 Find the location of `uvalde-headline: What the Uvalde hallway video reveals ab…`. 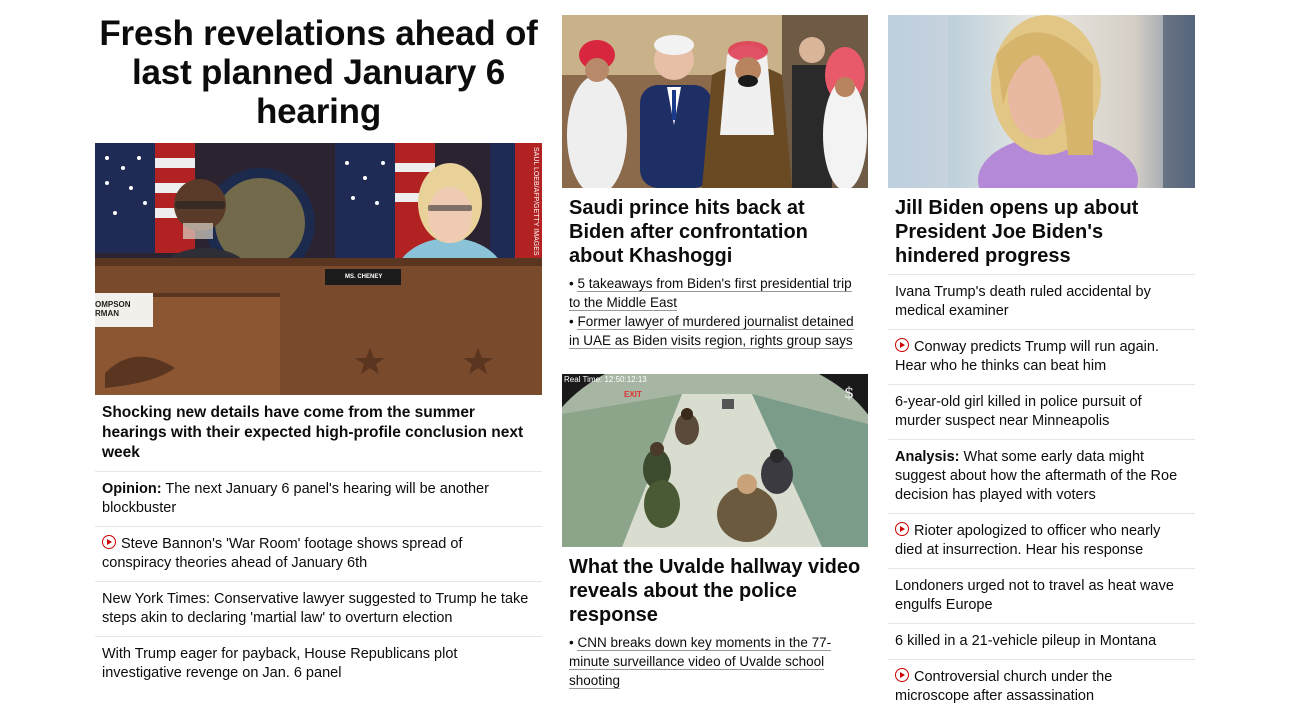

uvalde-headline: What the Uvalde hallway video reveals ab… is located at coordinates (715, 590).